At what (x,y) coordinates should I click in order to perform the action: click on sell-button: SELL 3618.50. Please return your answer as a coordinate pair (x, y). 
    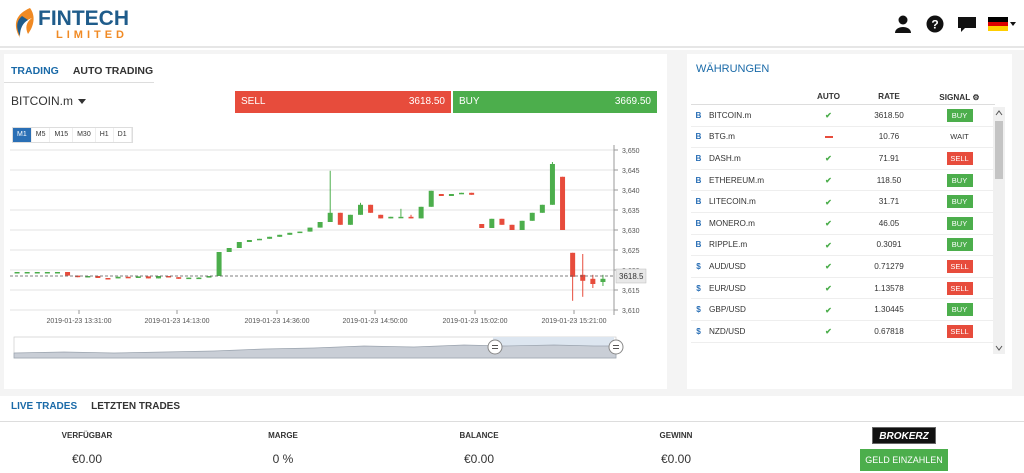
    Looking at the image, I should click on (343, 102).